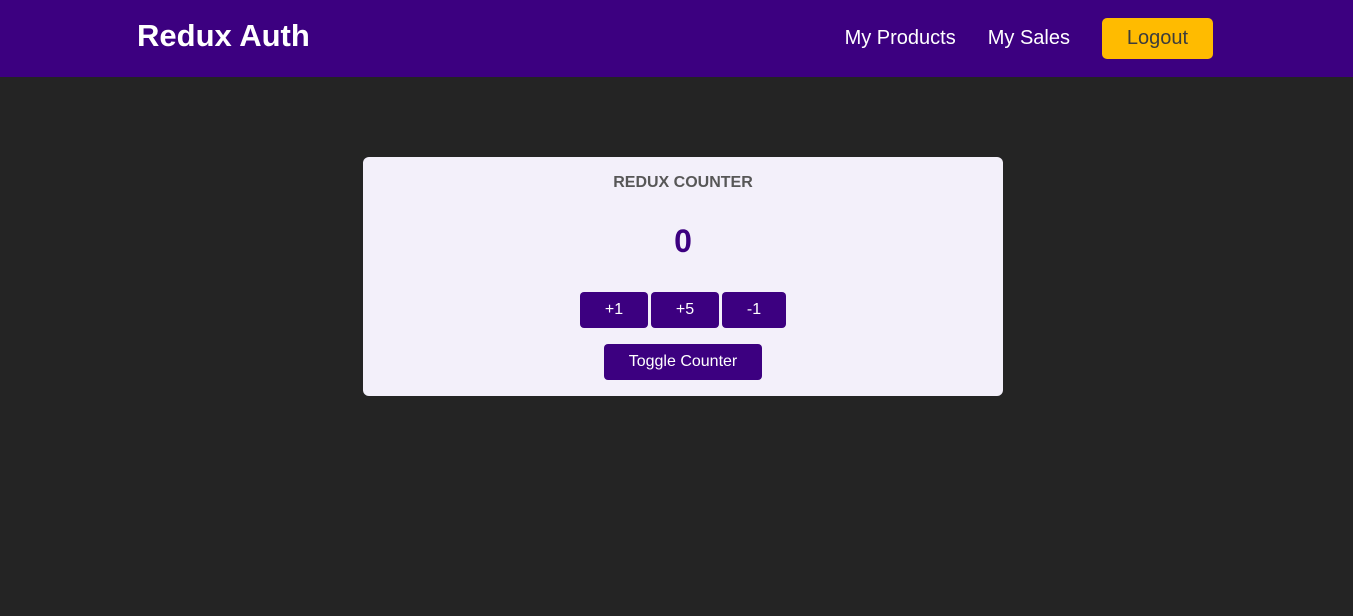  What do you see at coordinates (683, 241) in the screenshot?
I see `counter-value: 0` at bounding box center [683, 241].